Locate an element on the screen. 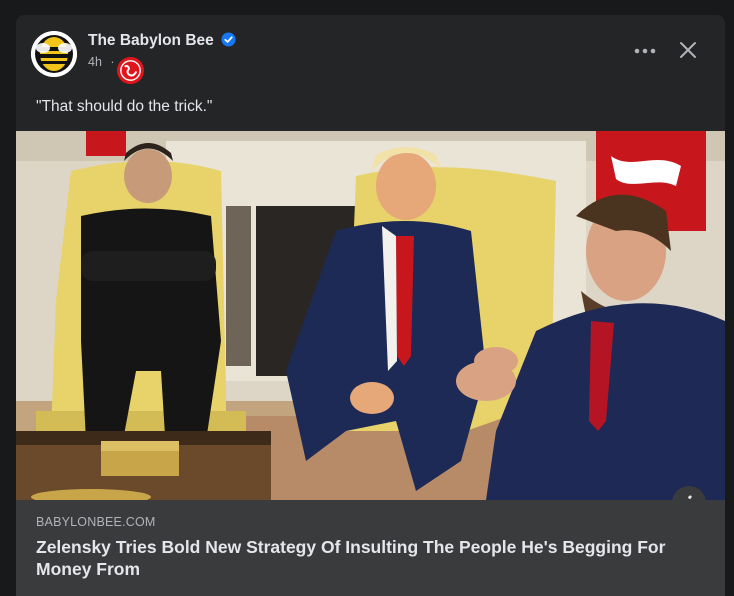  close-button is located at coordinates (688, 50).